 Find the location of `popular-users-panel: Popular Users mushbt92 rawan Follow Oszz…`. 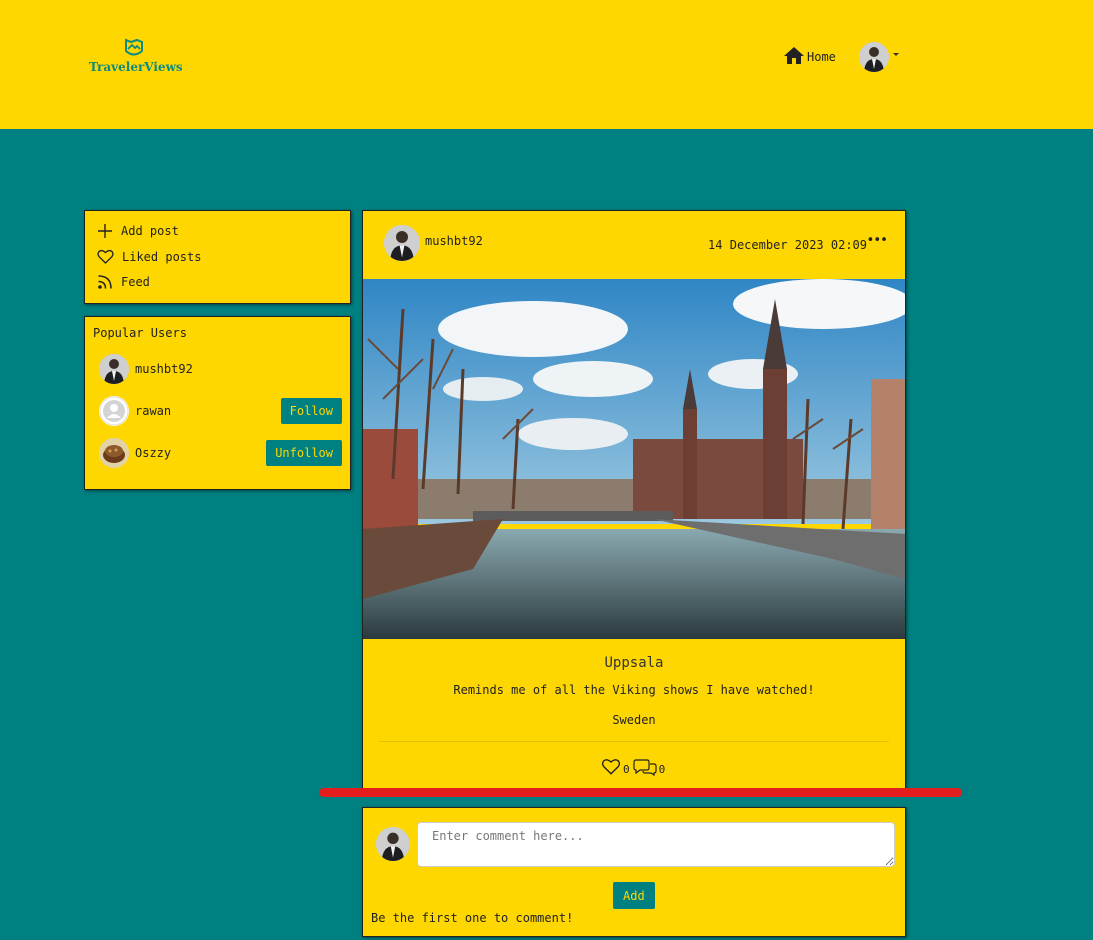

popular-users-panel: Popular Users mushbt92 rawan Follow Oszz… is located at coordinates (217, 403).